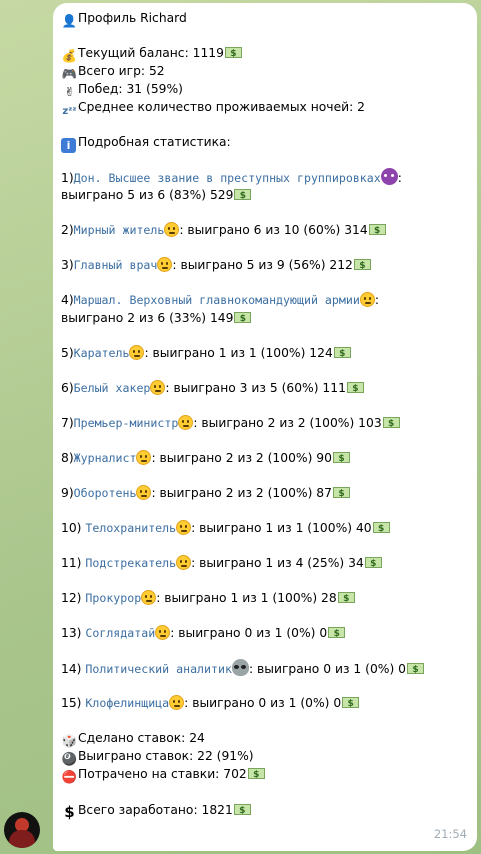 This screenshot has width=481, height=854. What do you see at coordinates (127, 703) in the screenshot?
I see `role-name: Клофелинщица` at bounding box center [127, 703].